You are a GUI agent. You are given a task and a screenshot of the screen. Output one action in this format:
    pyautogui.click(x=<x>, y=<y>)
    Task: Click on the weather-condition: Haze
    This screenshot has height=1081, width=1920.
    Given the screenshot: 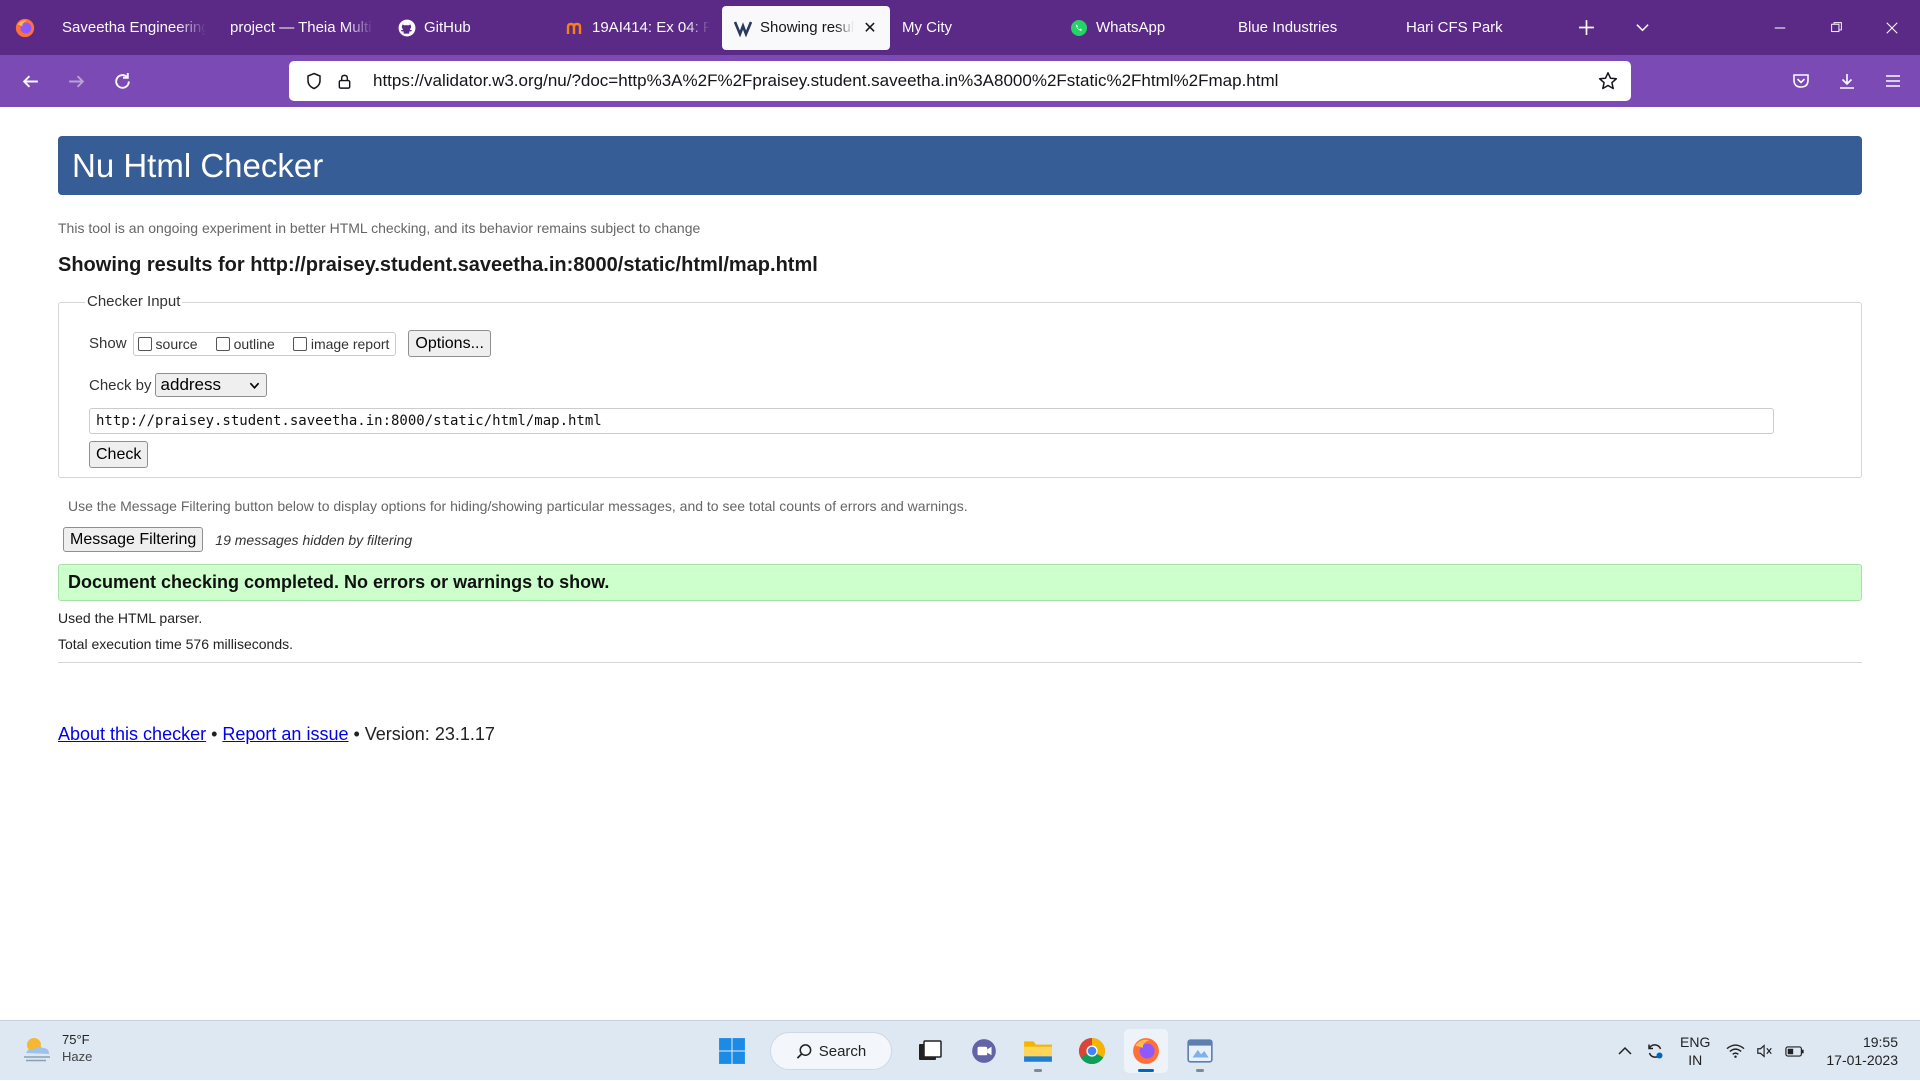 What is the action you would take?
    pyautogui.click(x=77, y=1056)
    